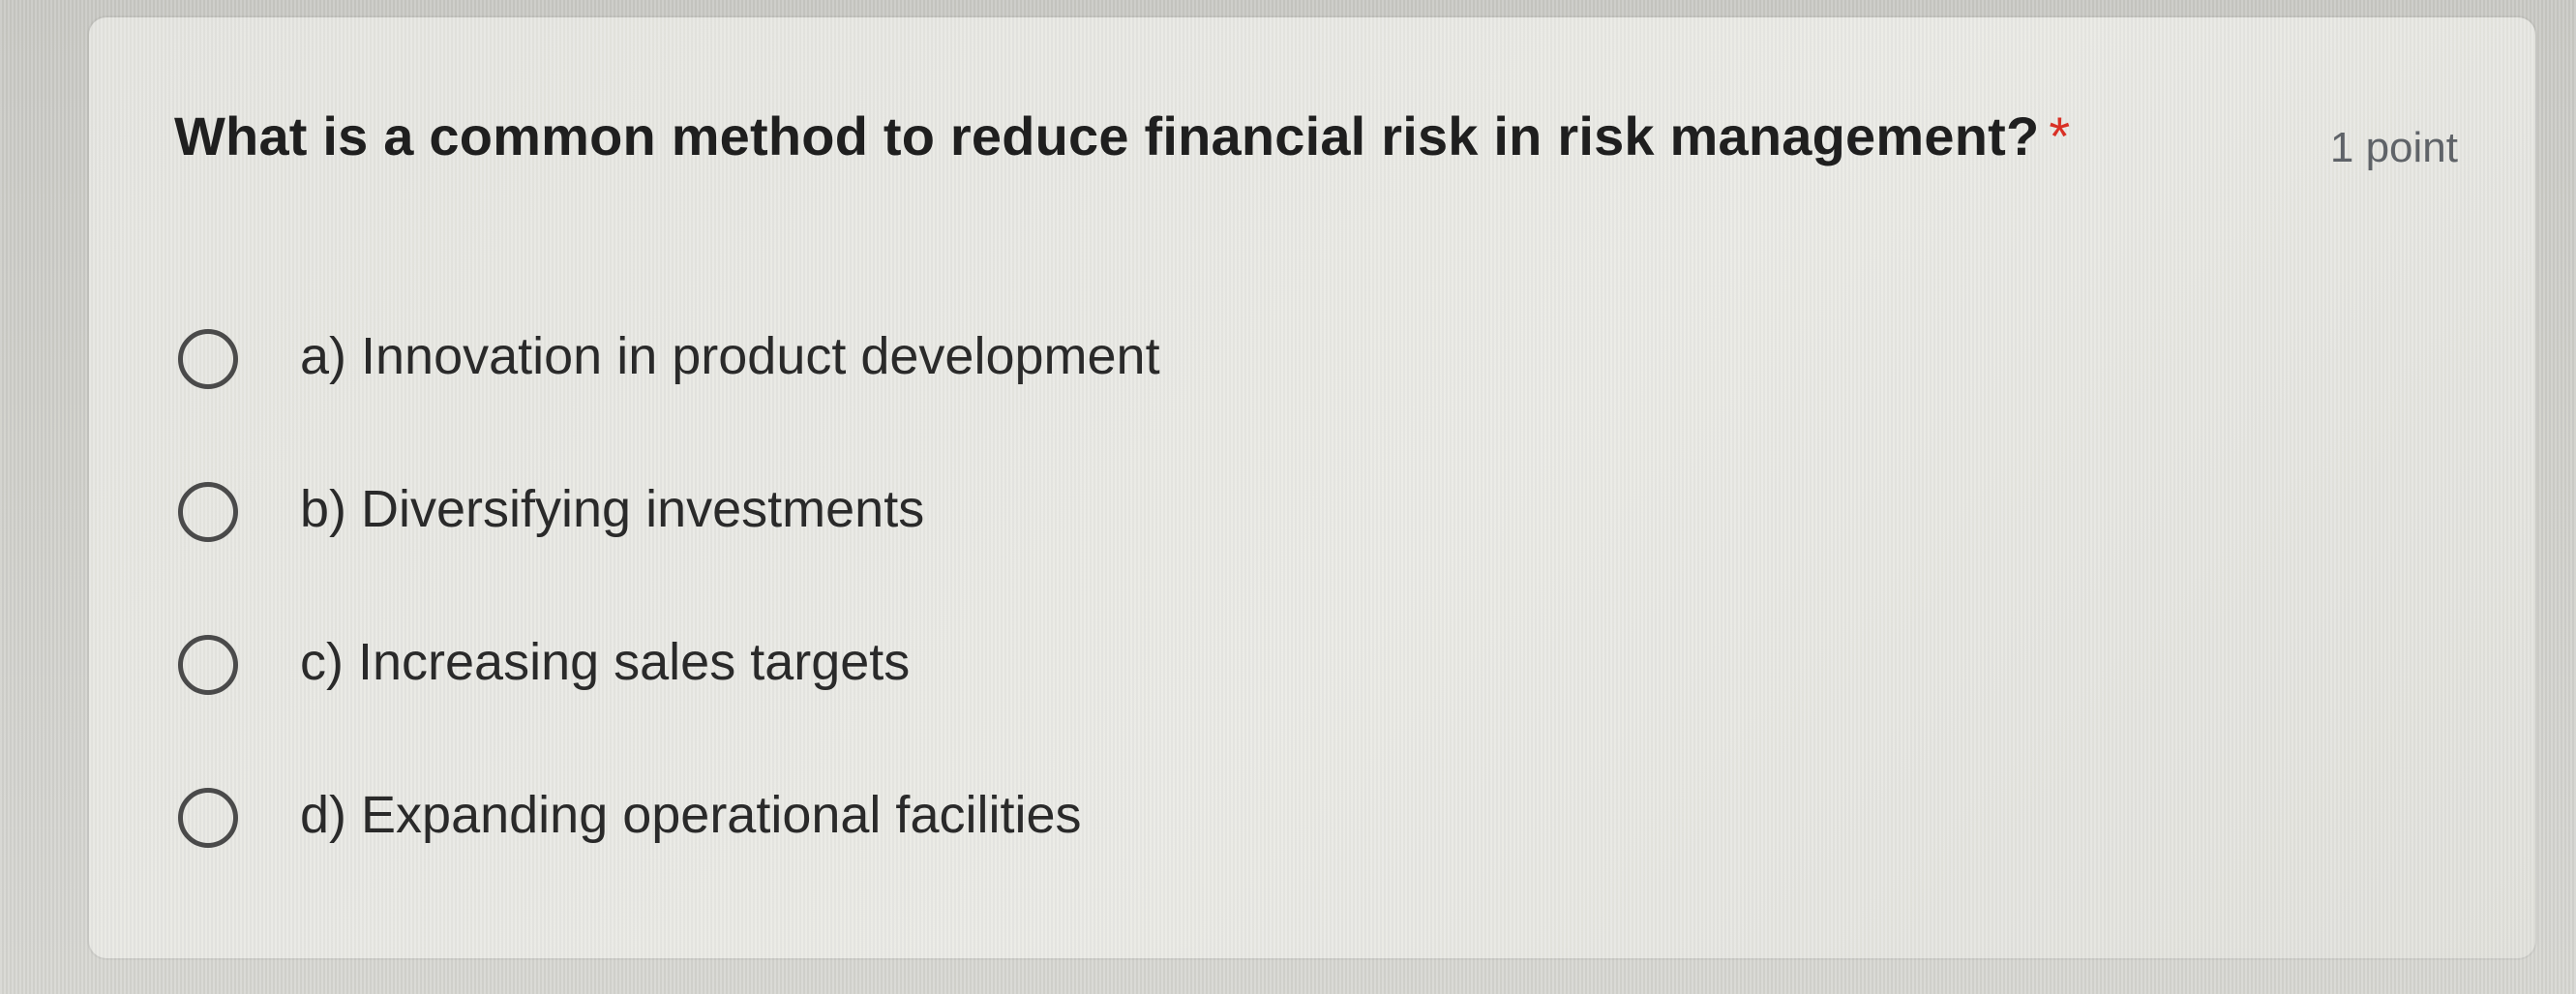  What do you see at coordinates (691, 815) in the screenshot?
I see `option-label: d) Expanding operational facilities` at bounding box center [691, 815].